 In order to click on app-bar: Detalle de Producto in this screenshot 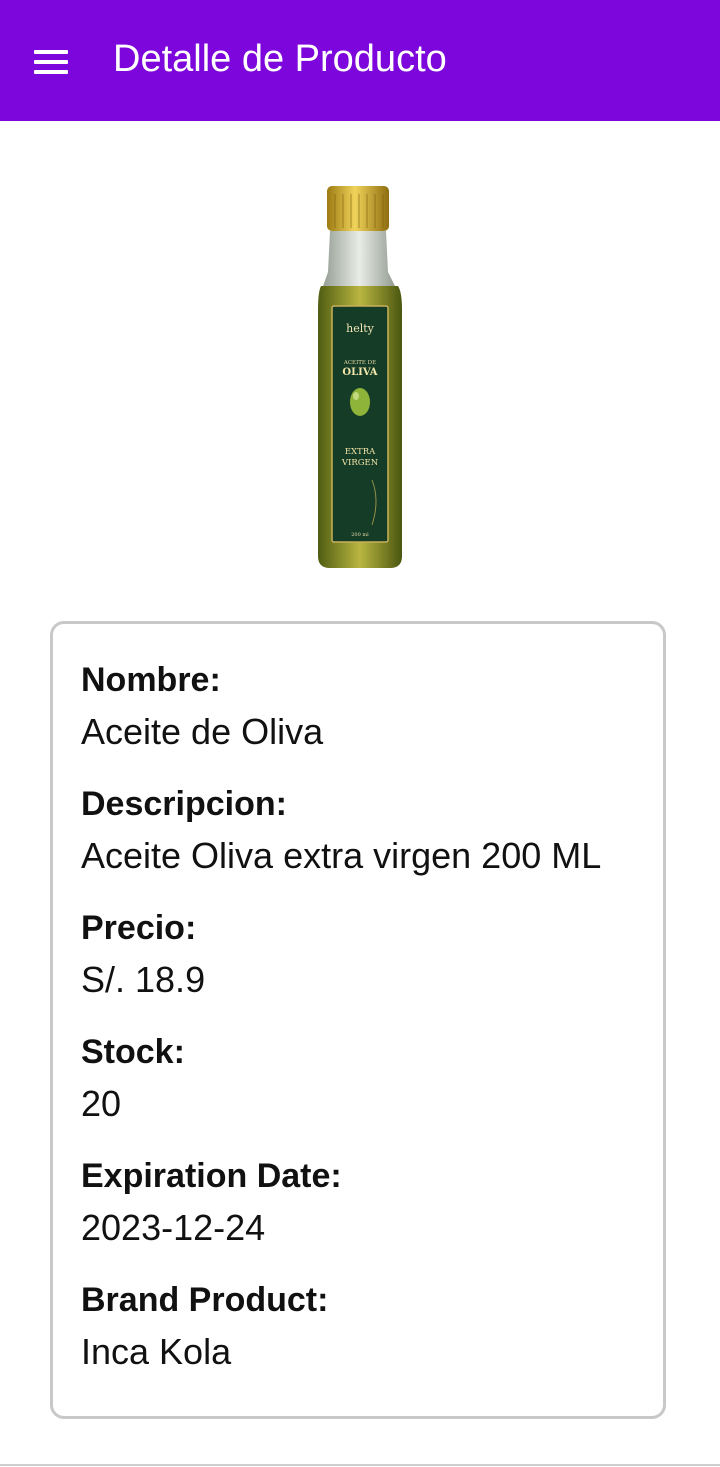, I will do `click(360, 60)`.